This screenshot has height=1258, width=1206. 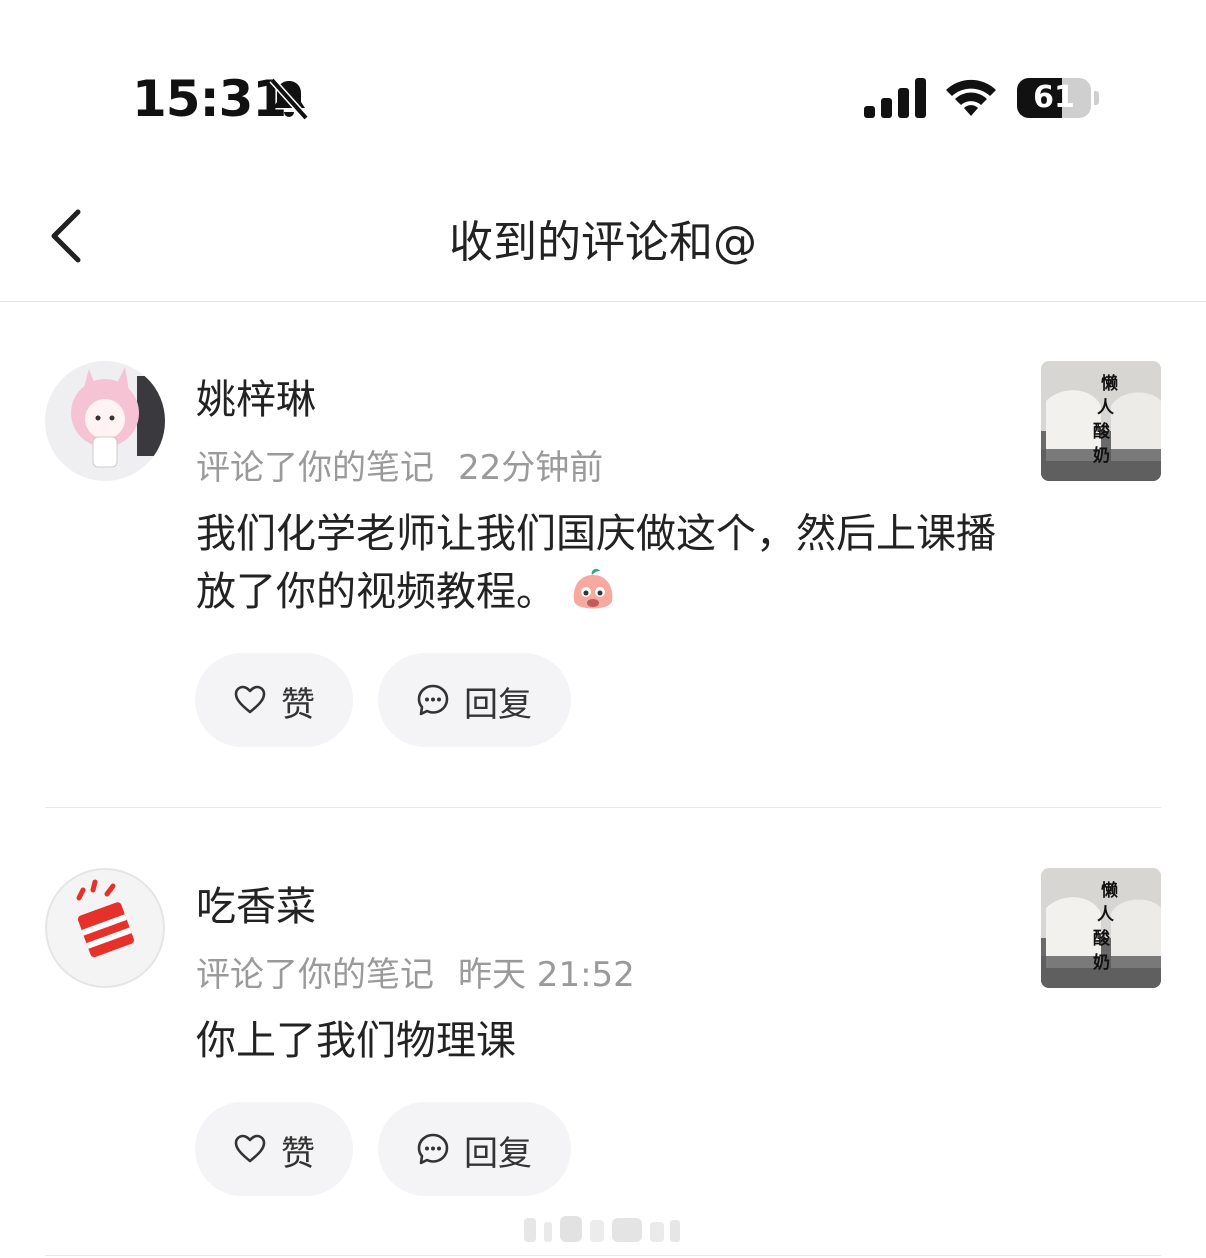 What do you see at coordinates (256, 903) in the screenshot?
I see `username: 吃香菜` at bounding box center [256, 903].